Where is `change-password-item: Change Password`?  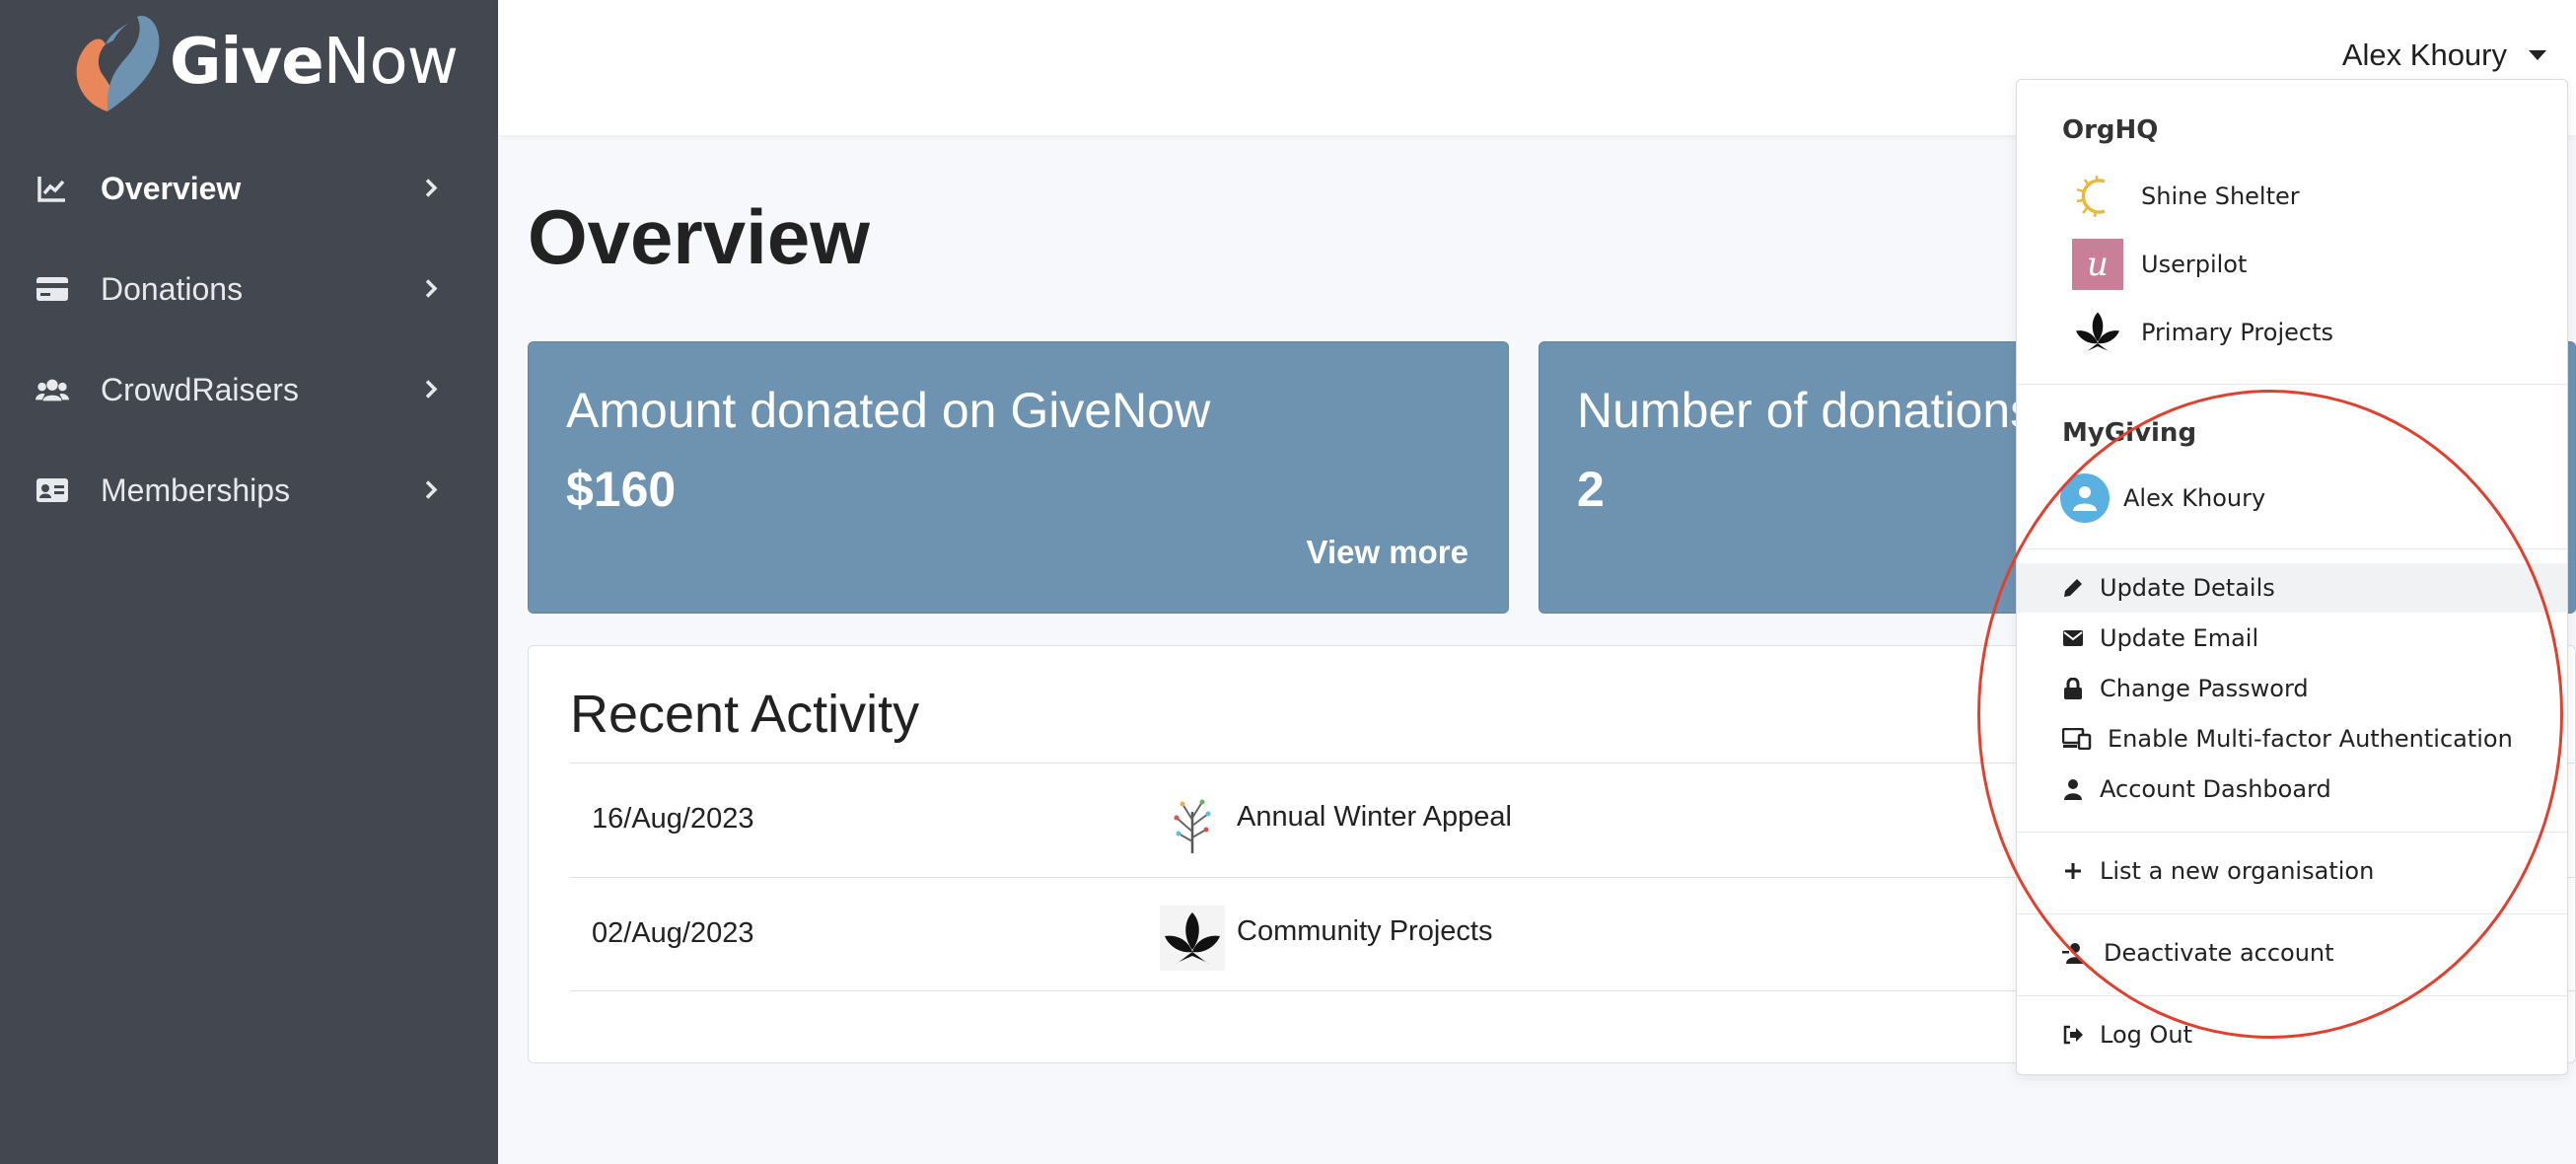 change-password-item: Change Password is located at coordinates (2292, 688).